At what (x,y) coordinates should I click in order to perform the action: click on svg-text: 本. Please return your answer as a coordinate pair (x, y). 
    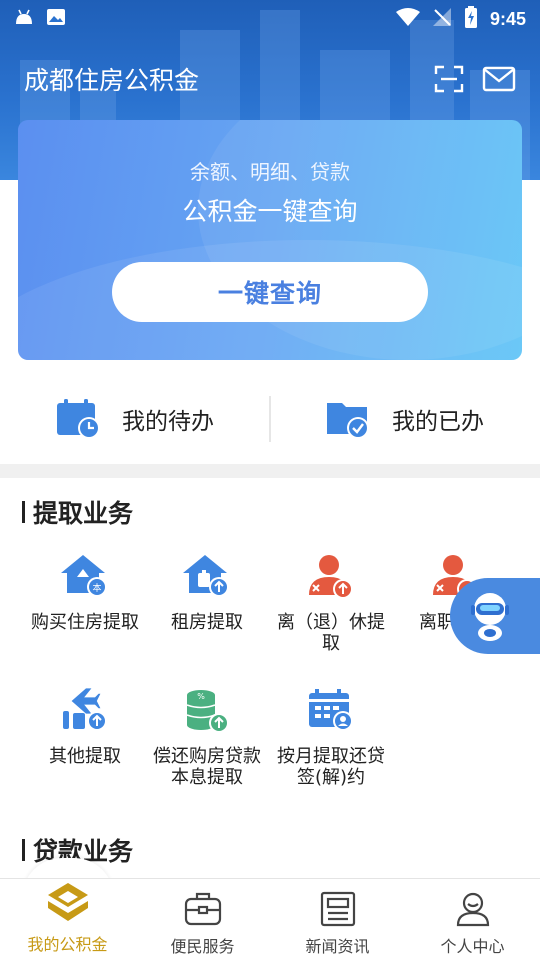
    Looking at the image, I should click on (96, 588).